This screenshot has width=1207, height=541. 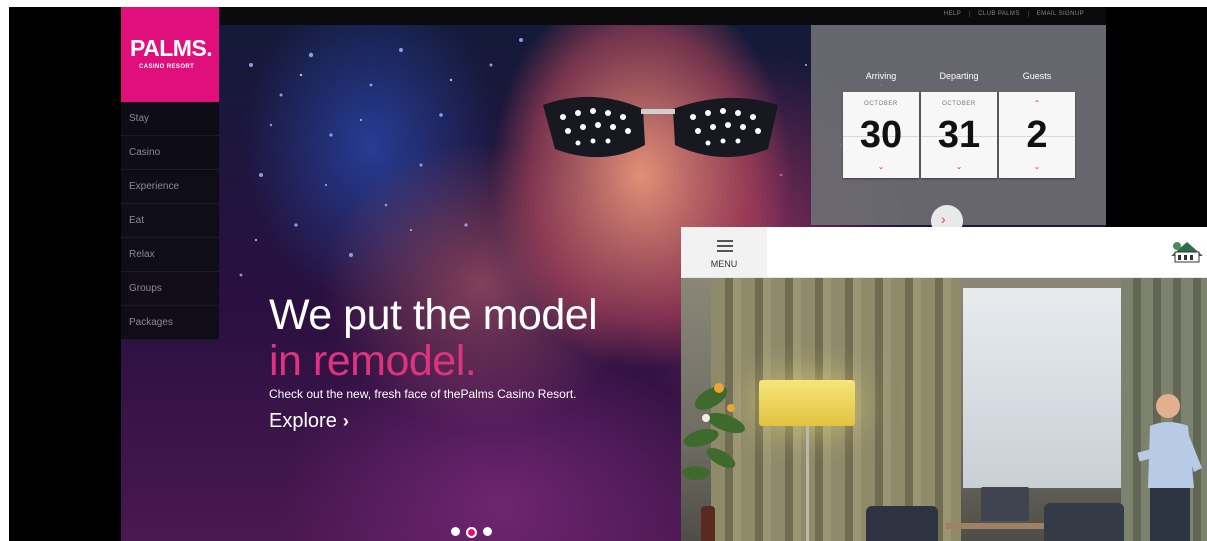 What do you see at coordinates (660, 127) in the screenshot?
I see `sunglasses-graphic` at bounding box center [660, 127].